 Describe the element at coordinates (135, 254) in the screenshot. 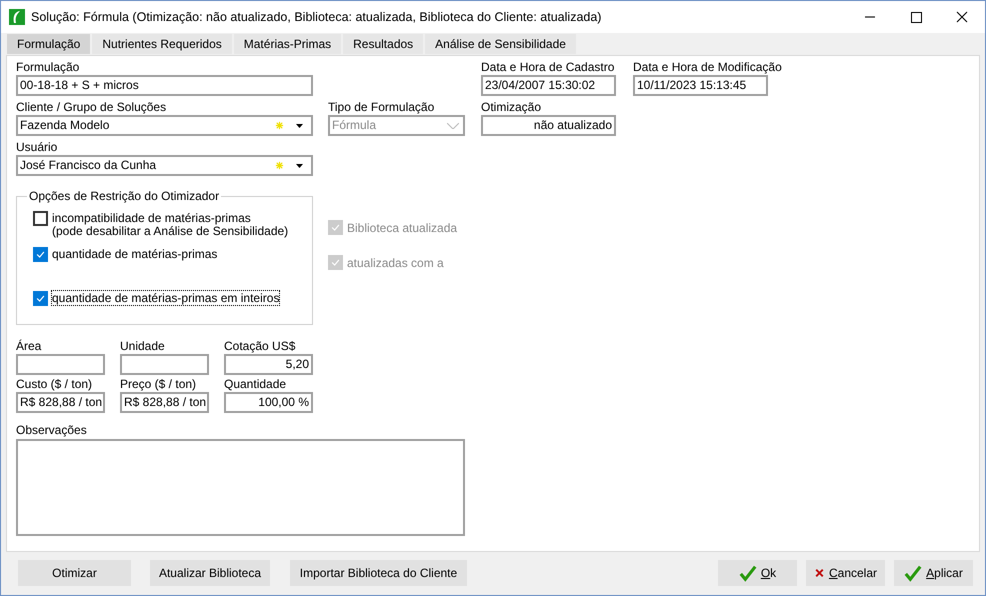

I see `checkbox-label: quantidade de matérias-primas` at that location.